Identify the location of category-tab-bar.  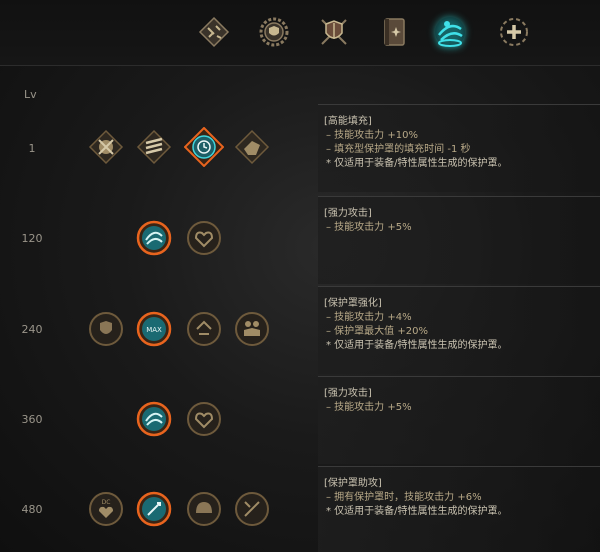
(300, 33).